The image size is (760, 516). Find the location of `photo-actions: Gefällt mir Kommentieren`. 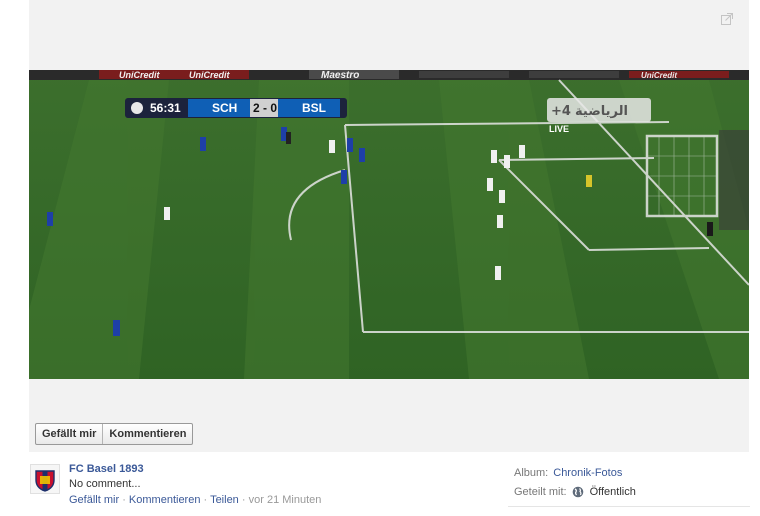

photo-actions: Gefällt mir Kommentieren is located at coordinates (114, 434).